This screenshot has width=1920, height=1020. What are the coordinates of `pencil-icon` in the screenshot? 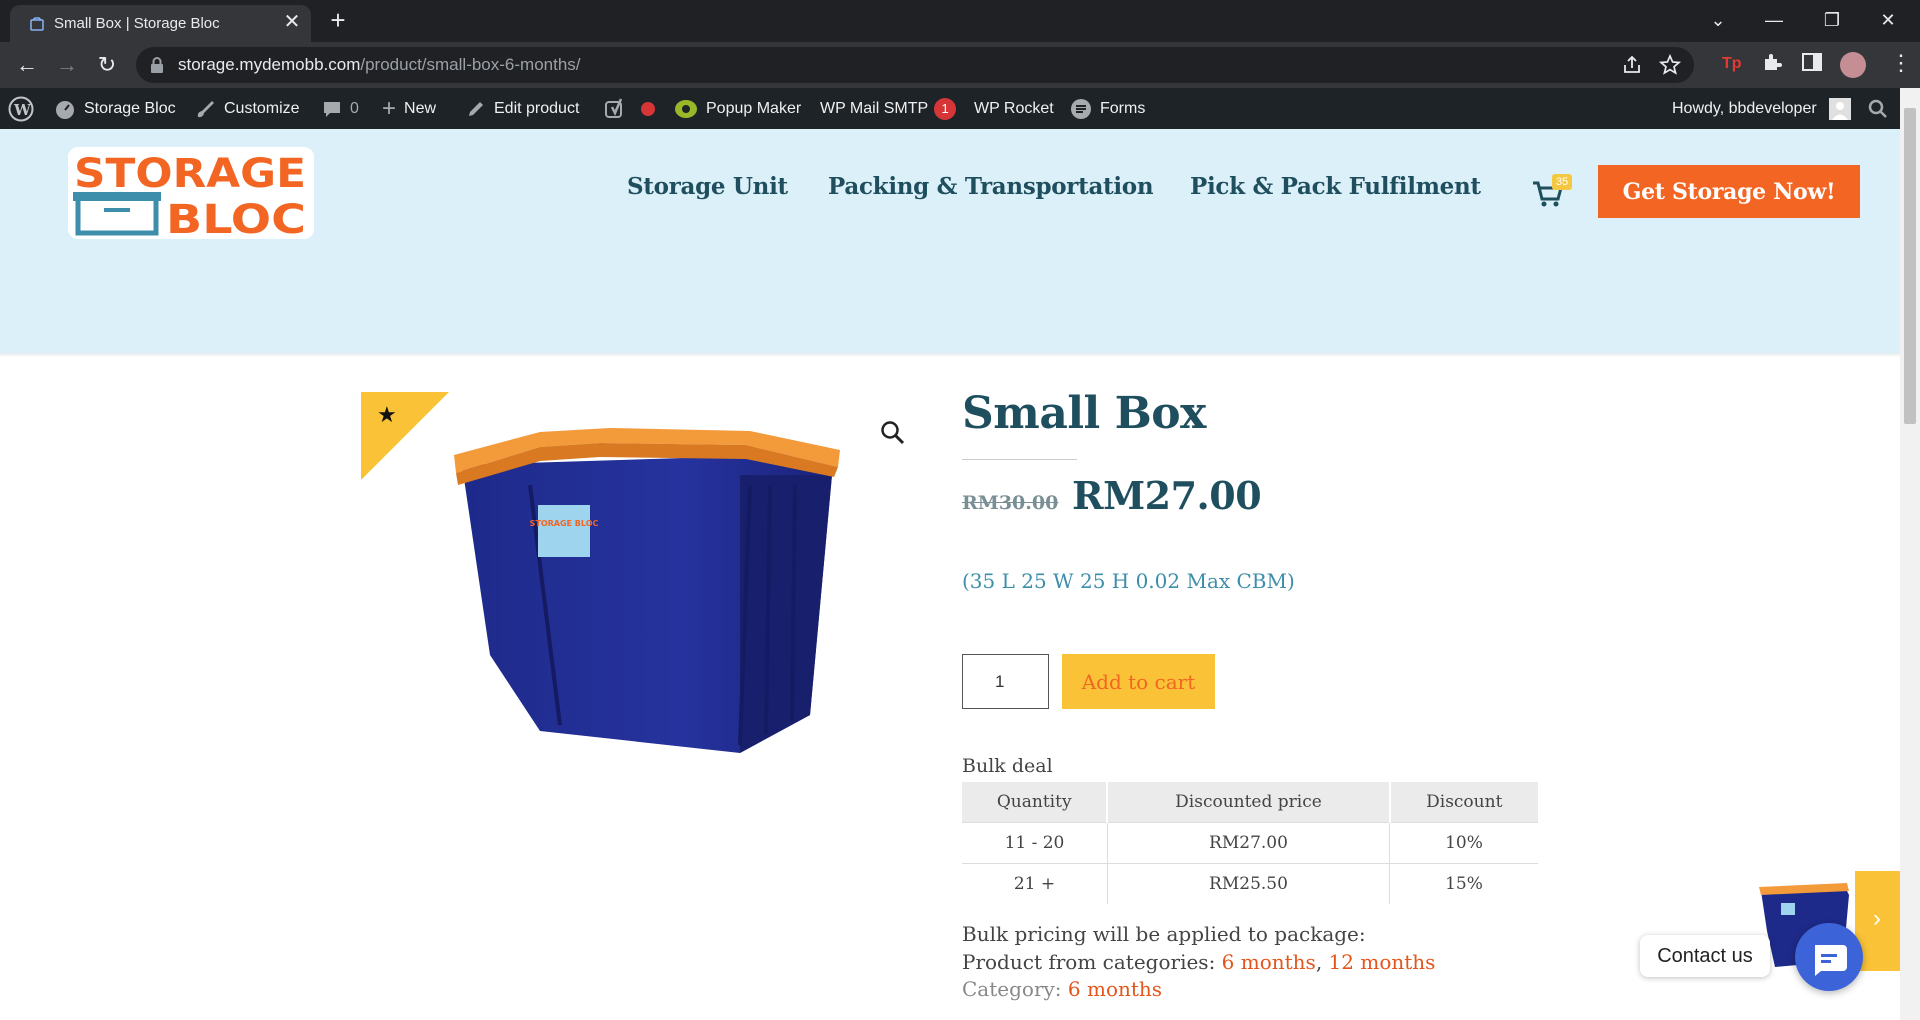 It's located at (476, 108).